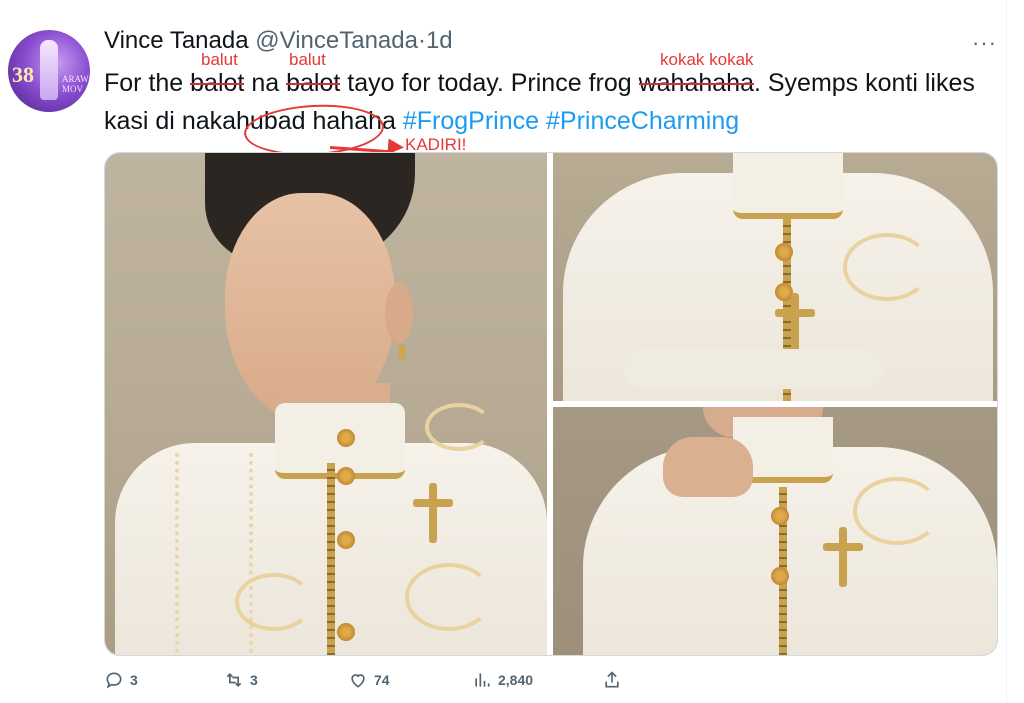 Image resolution: width=1024 pixels, height=703 pixels. I want to click on avatar: 38 ARAW MOV, so click(49, 71).